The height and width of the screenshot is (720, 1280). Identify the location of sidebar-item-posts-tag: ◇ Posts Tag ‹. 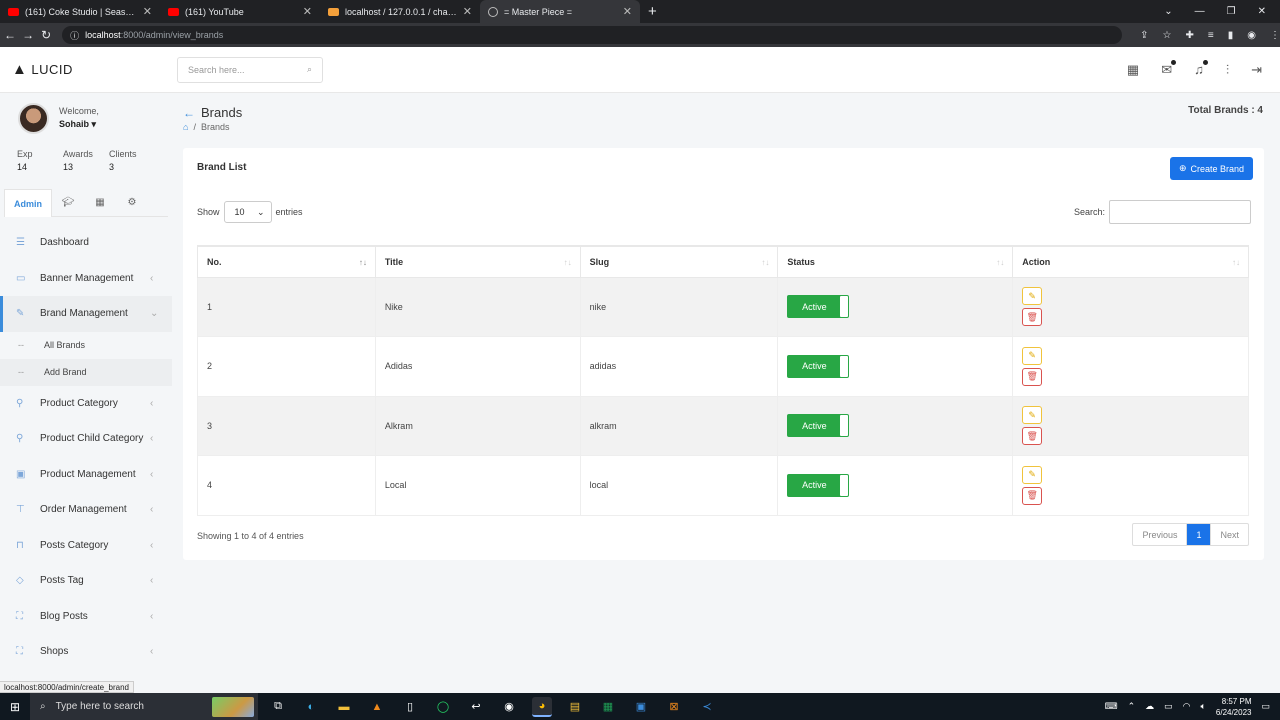
(86, 581).